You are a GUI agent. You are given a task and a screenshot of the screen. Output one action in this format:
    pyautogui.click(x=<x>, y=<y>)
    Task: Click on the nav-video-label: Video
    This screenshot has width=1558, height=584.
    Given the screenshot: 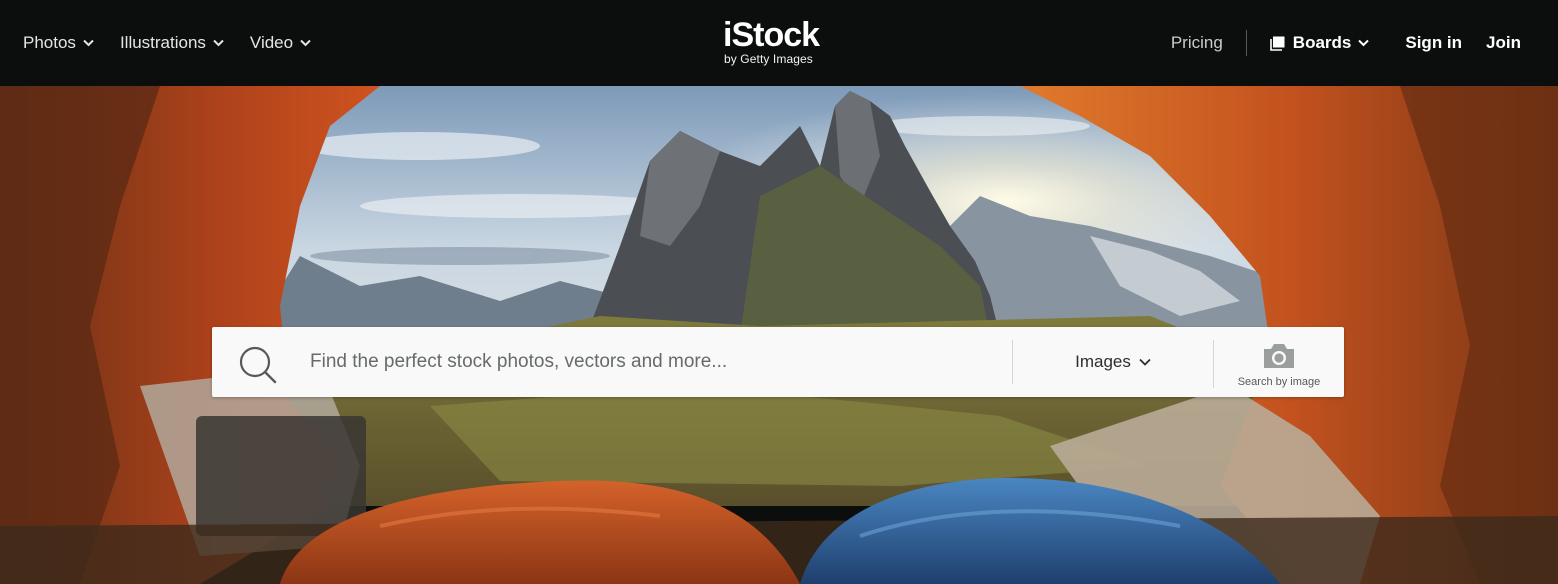 What is the action you would take?
    pyautogui.click(x=271, y=42)
    